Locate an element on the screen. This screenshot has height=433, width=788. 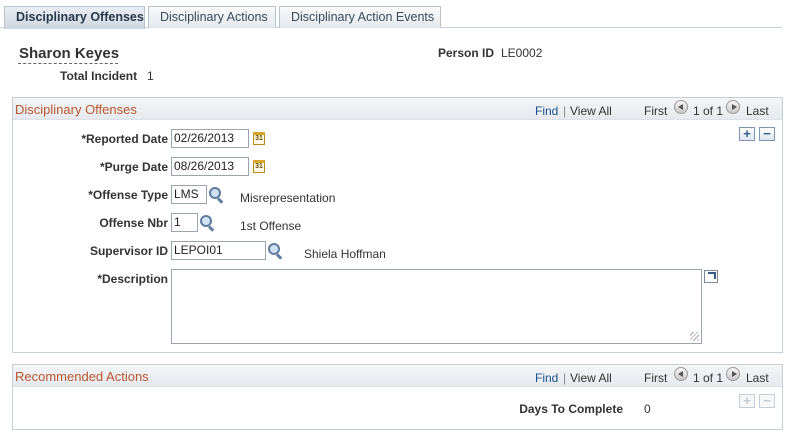
offense-nbr-input: 1 is located at coordinates (184, 222).